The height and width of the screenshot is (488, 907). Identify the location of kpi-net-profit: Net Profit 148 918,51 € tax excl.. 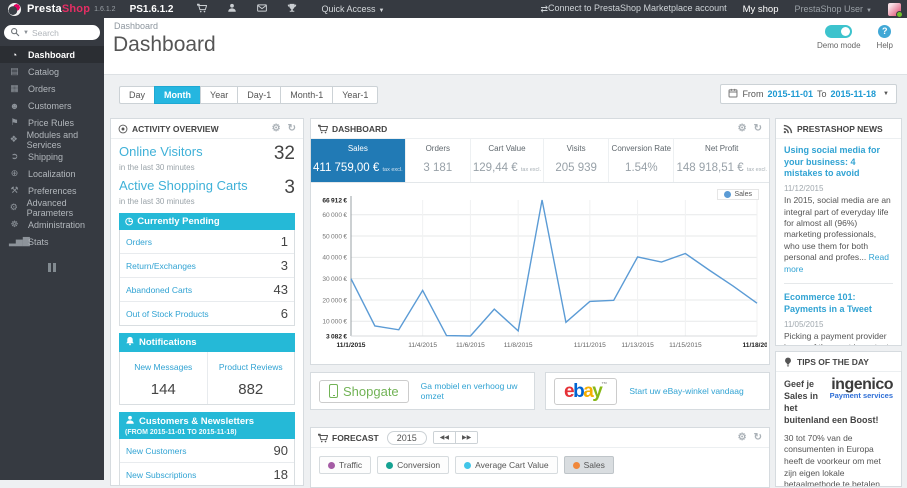
(721, 160).